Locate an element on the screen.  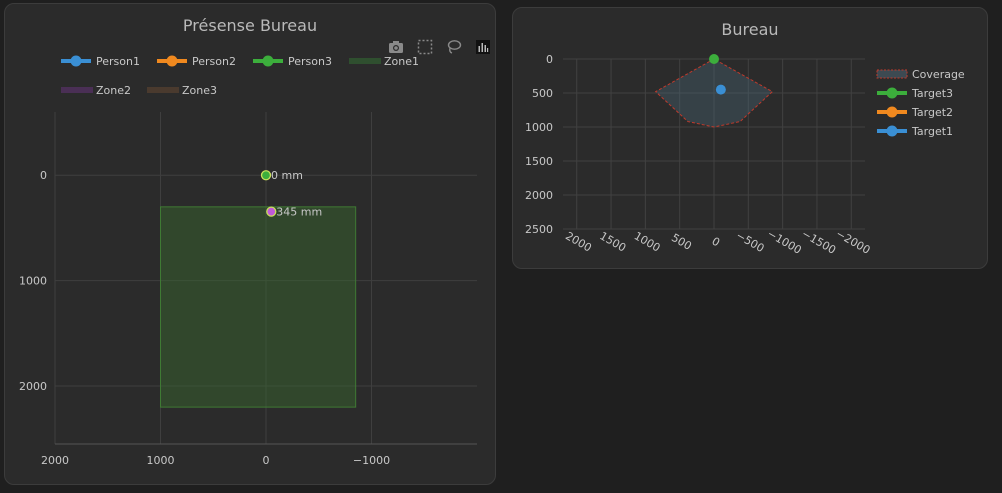
legend-label: Target1 is located at coordinates (932, 131).